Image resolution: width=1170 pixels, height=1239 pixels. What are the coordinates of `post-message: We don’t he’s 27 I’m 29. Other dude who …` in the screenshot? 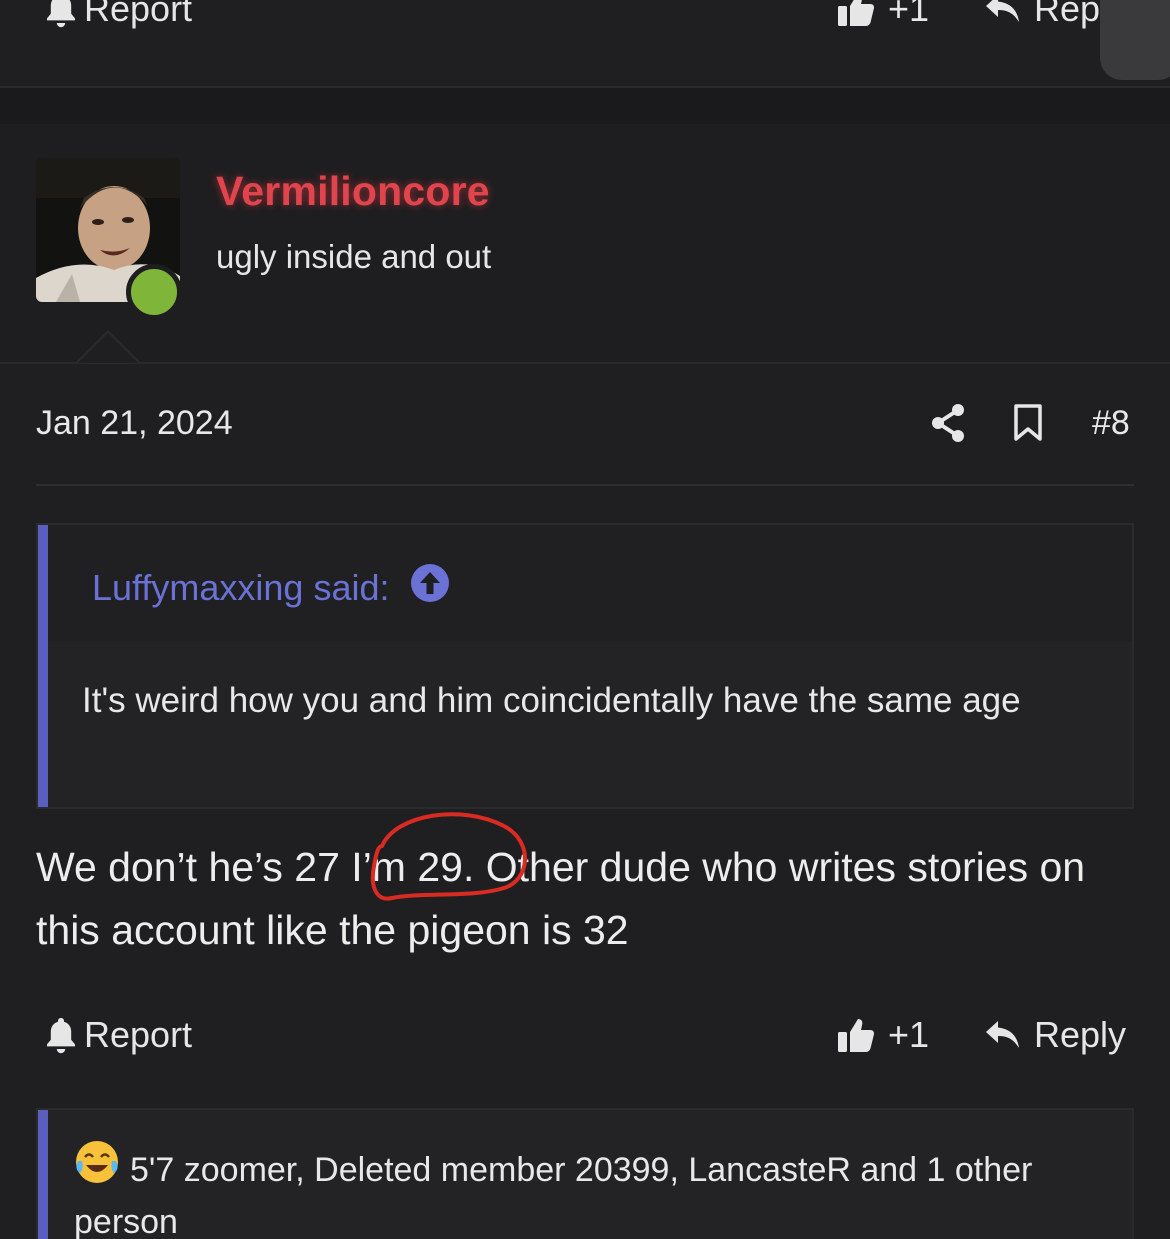 It's located at (561, 898).